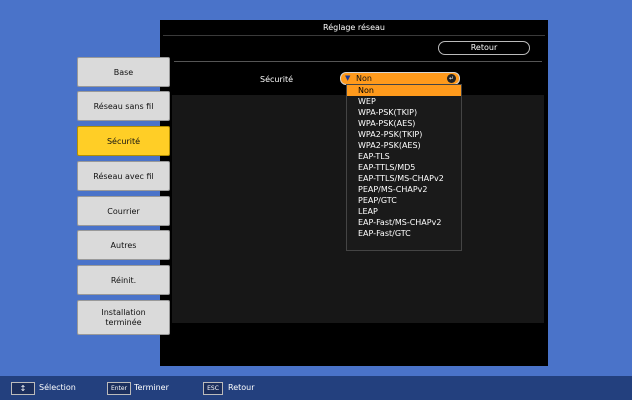 The height and width of the screenshot is (400, 632). What do you see at coordinates (404, 222) in the screenshot?
I see `security-option-eap-fast-mschapv2: EAP-Fast/MS-CHAPv2` at bounding box center [404, 222].